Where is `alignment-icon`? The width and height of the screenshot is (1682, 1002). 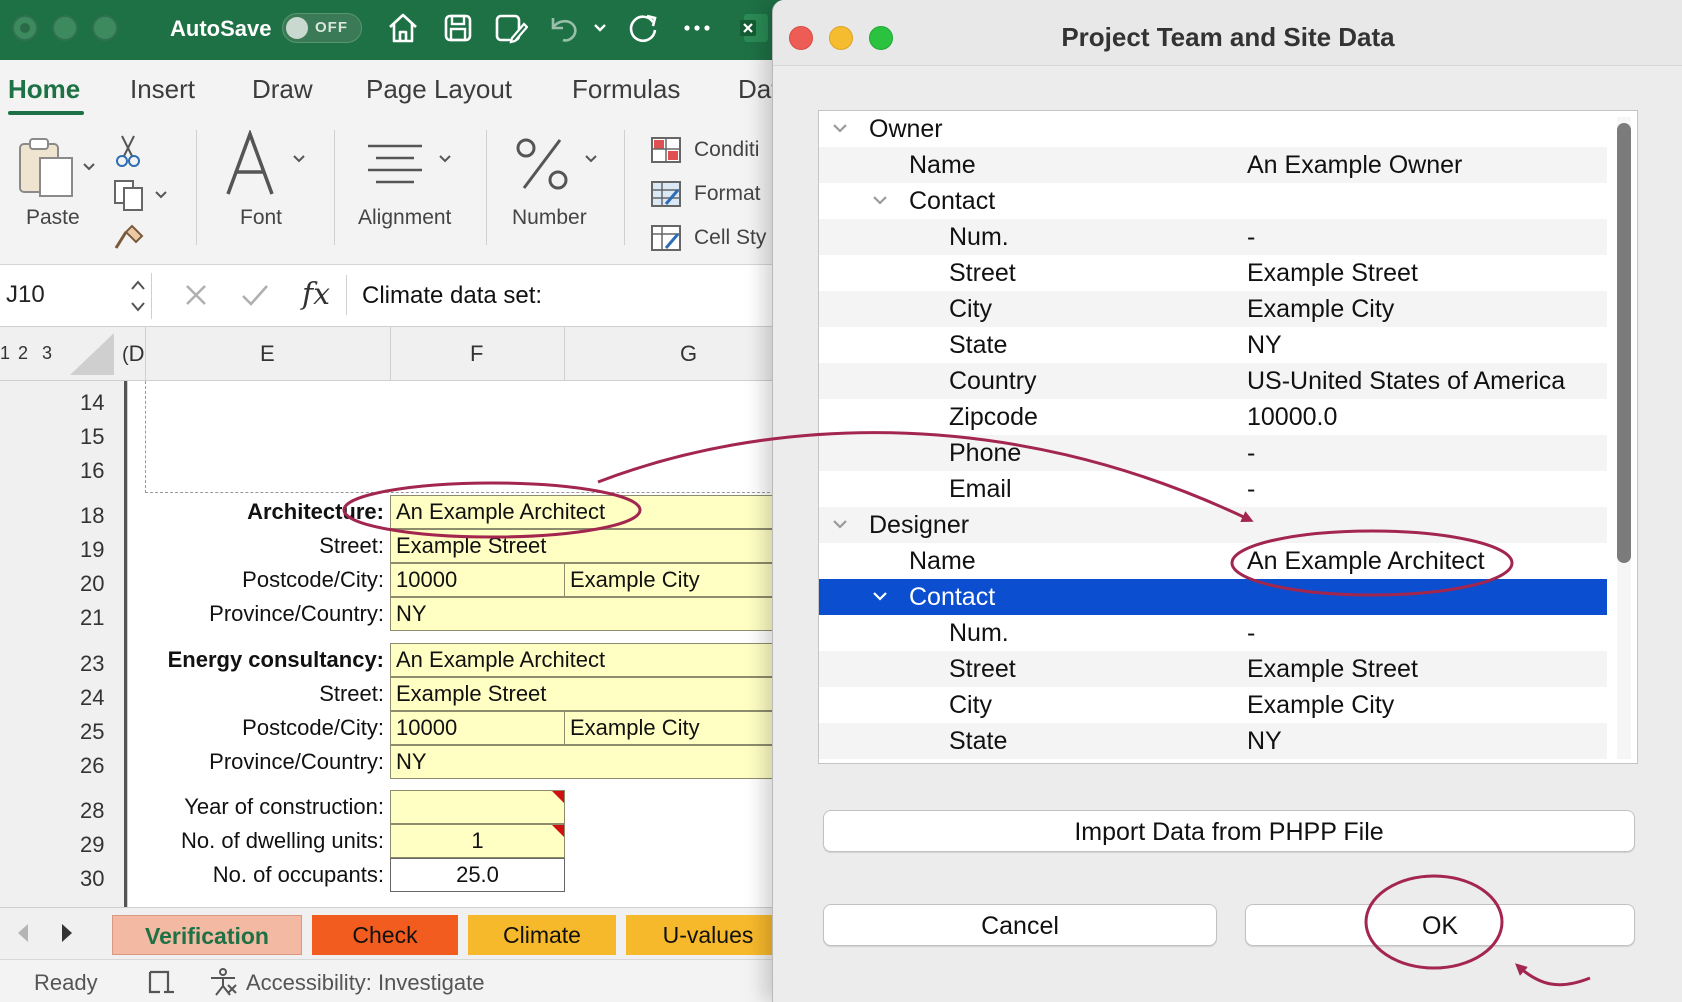
alignment-icon is located at coordinates (395, 166).